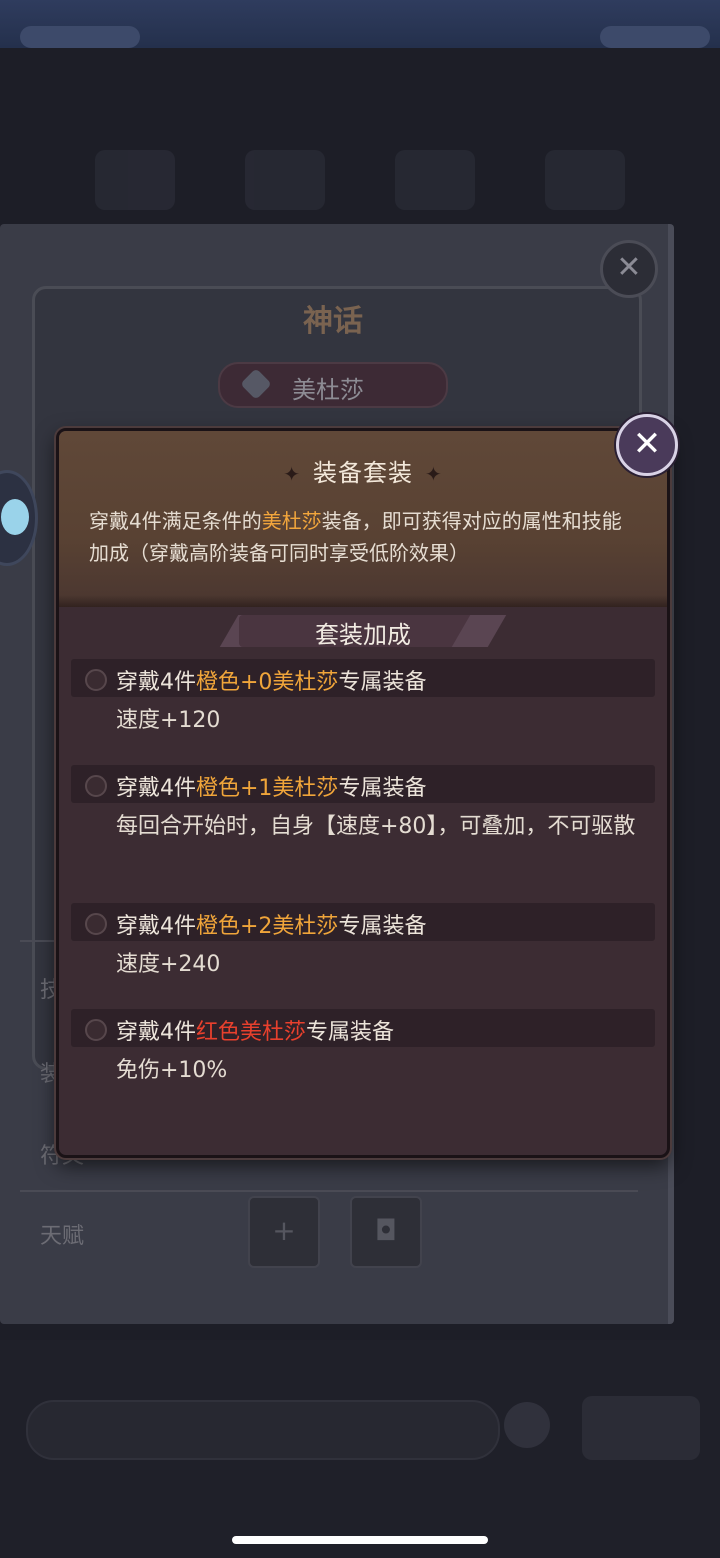 Image resolution: width=720 pixels, height=1558 pixels. I want to click on background-character-tabs, so click(360, 185).